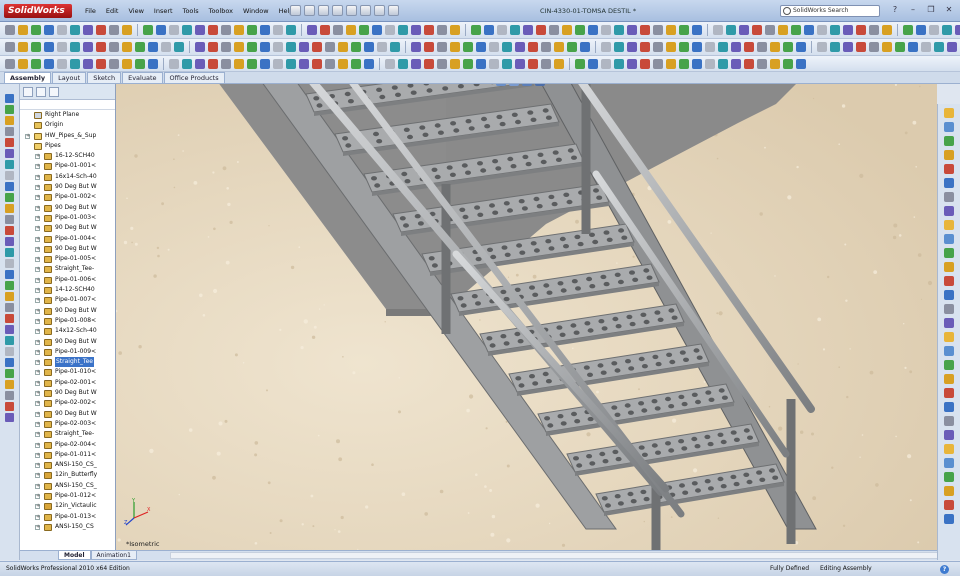 The image size is (960, 576). I want to click on tree-item: +12in_Butterfly, so click(67, 475).